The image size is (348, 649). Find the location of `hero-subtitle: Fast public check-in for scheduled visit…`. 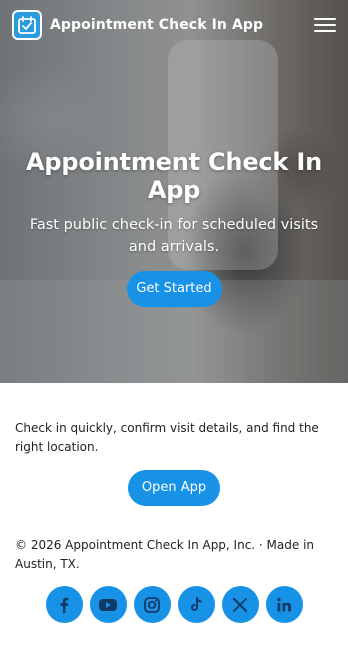

hero-subtitle: Fast public check-in for scheduled visit… is located at coordinates (174, 236).